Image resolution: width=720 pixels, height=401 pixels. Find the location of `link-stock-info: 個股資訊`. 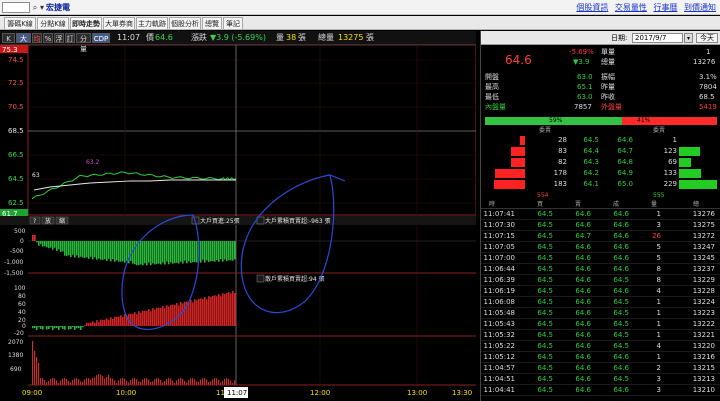

link-stock-info: 個股資訊 is located at coordinates (592, 7).